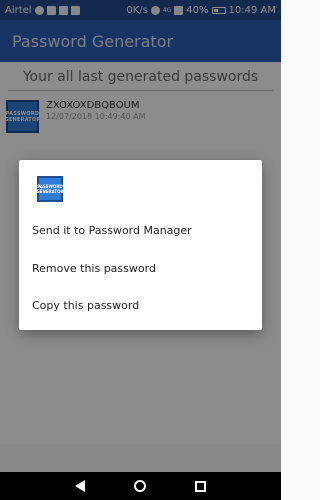 This screenshot has width=320, height=500. Describe the element at coordinates (50, 191) in the screenshot. I see `dialog-logo-line2: GENERATOR` at that location.